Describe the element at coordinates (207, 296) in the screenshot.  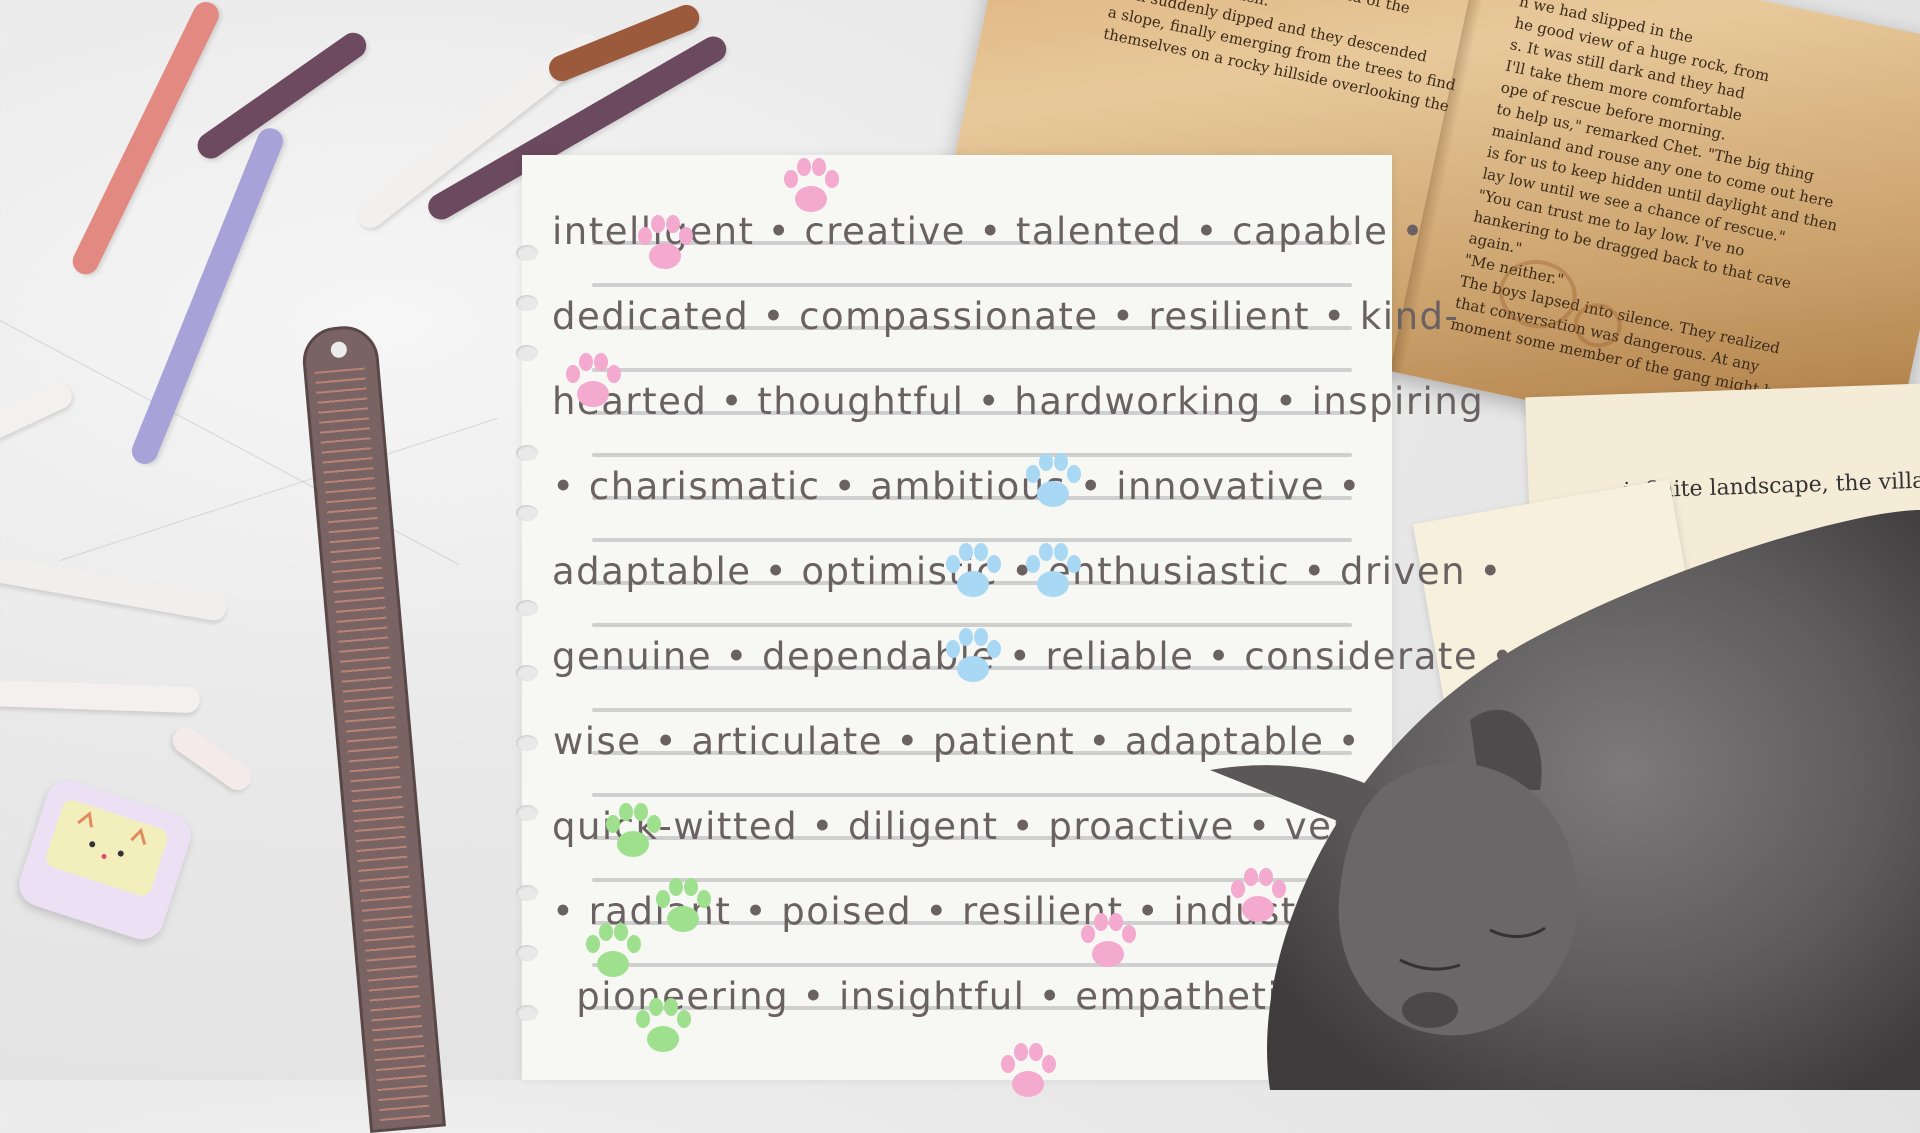
I see `pencil` at that location.